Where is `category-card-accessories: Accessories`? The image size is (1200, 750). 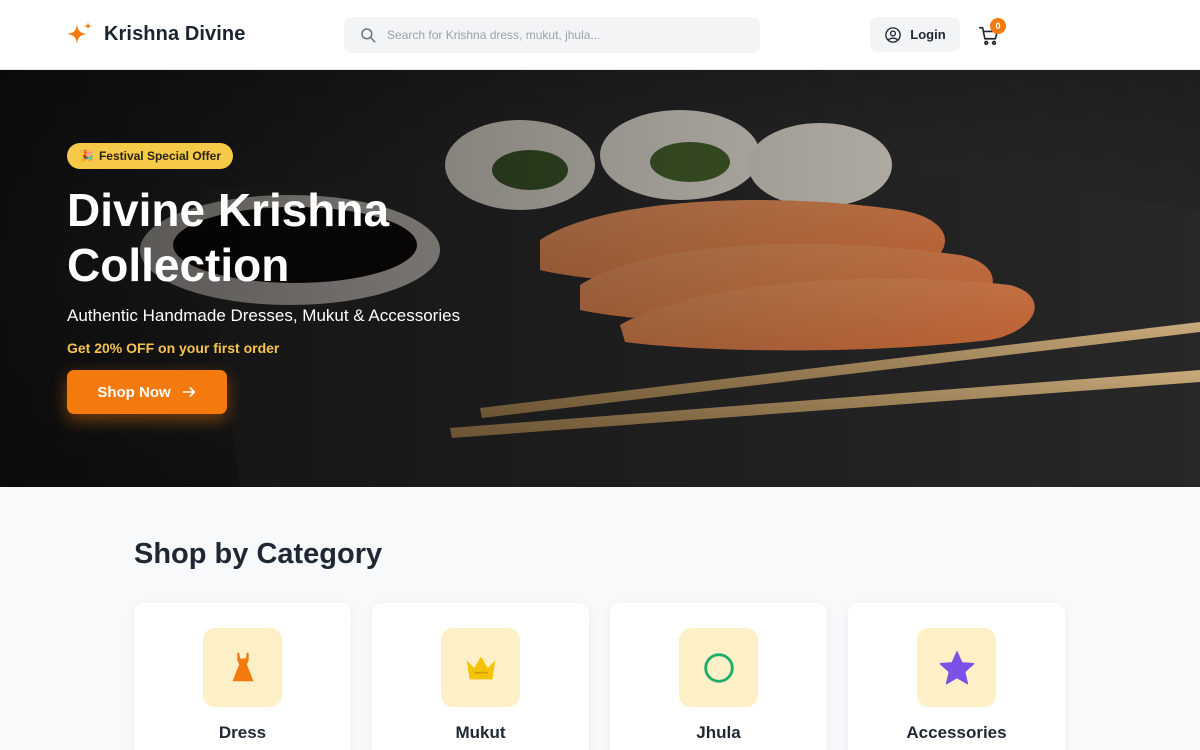
category-card-accessories: Accessories is located at coordinates (956, 676).